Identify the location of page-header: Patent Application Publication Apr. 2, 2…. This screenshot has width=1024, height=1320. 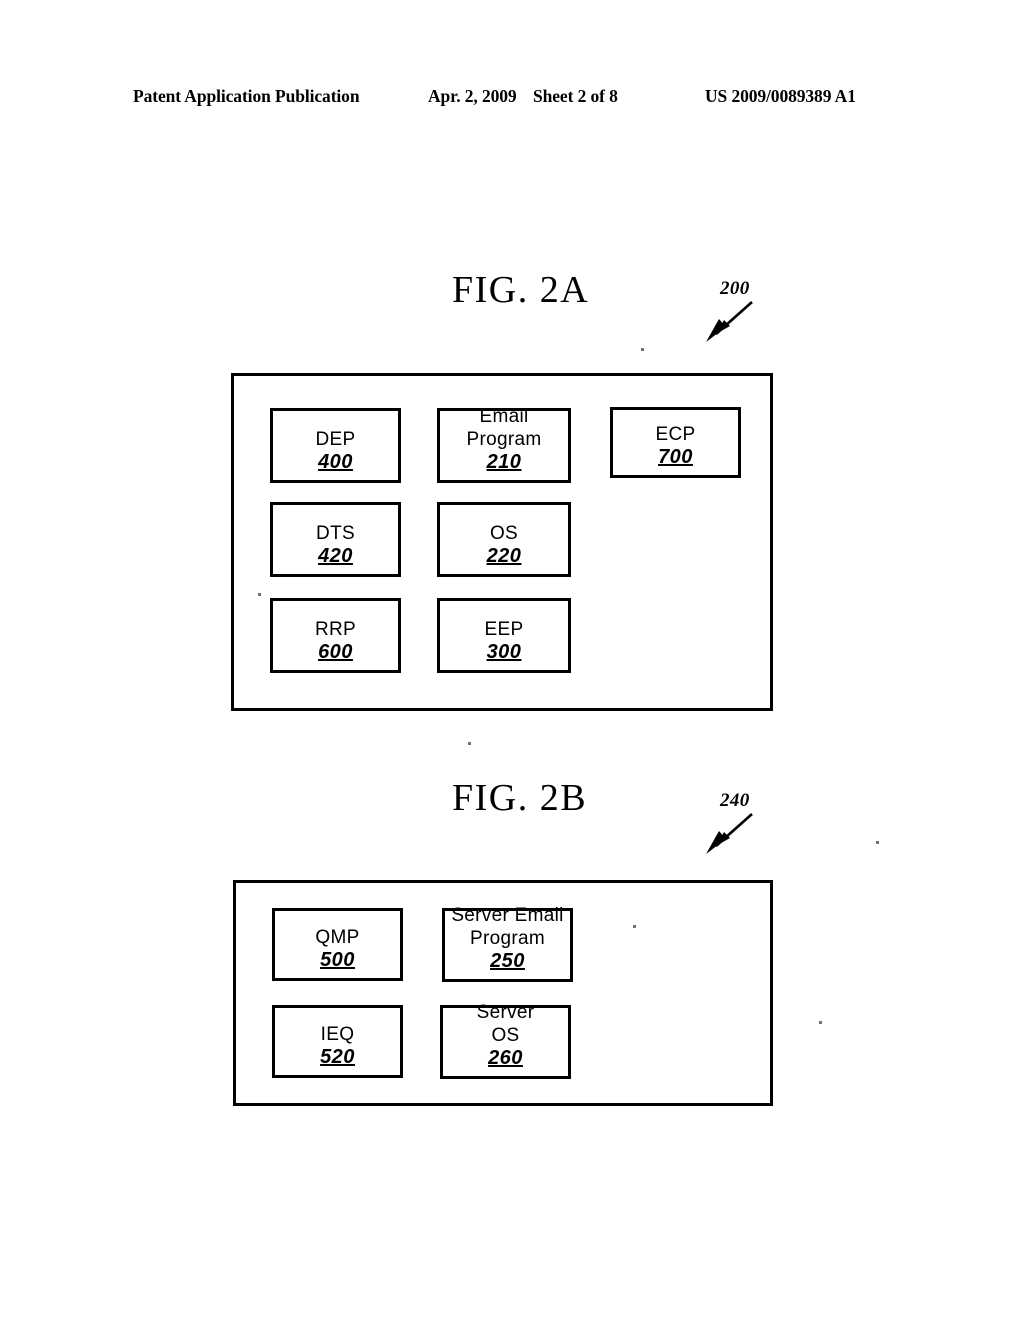
(512, 99).